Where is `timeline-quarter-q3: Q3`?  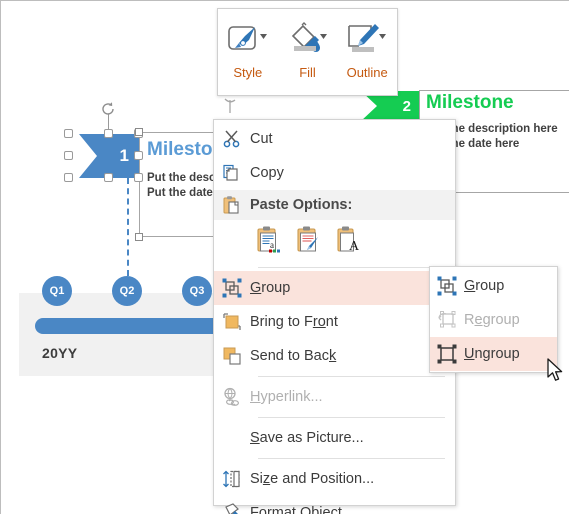 timeline-quarter-q3: Q3 is located at coordinates (197, 291).